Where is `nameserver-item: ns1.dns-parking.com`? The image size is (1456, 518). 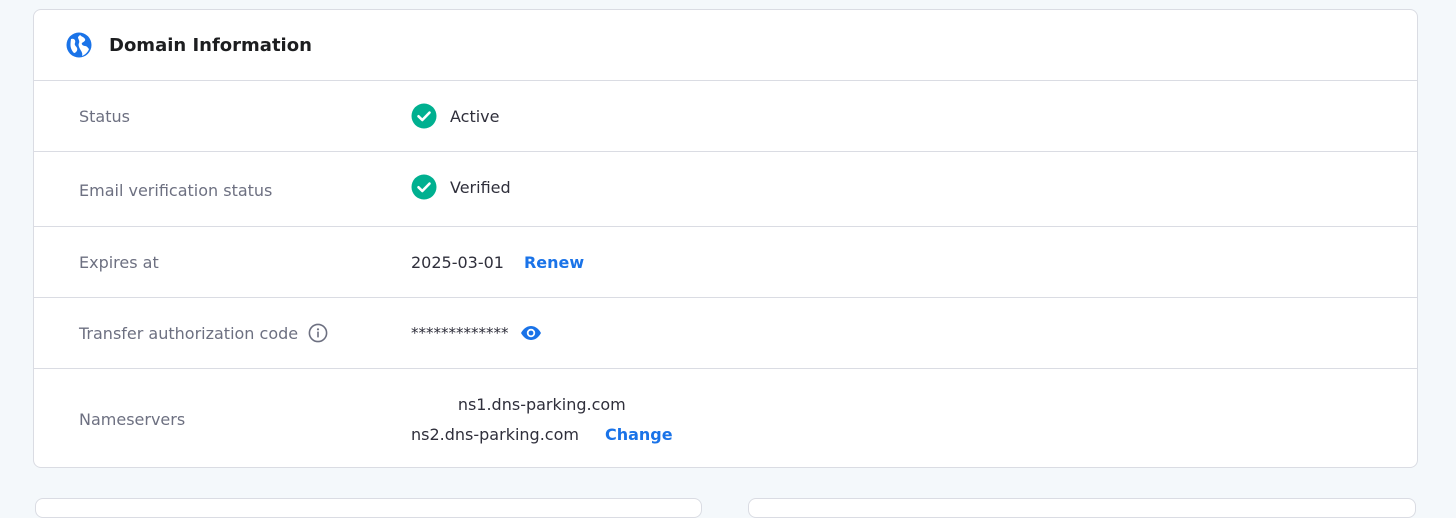 nameserver-item: ns1.dns-parking.com is located at coordinates (542, 404).